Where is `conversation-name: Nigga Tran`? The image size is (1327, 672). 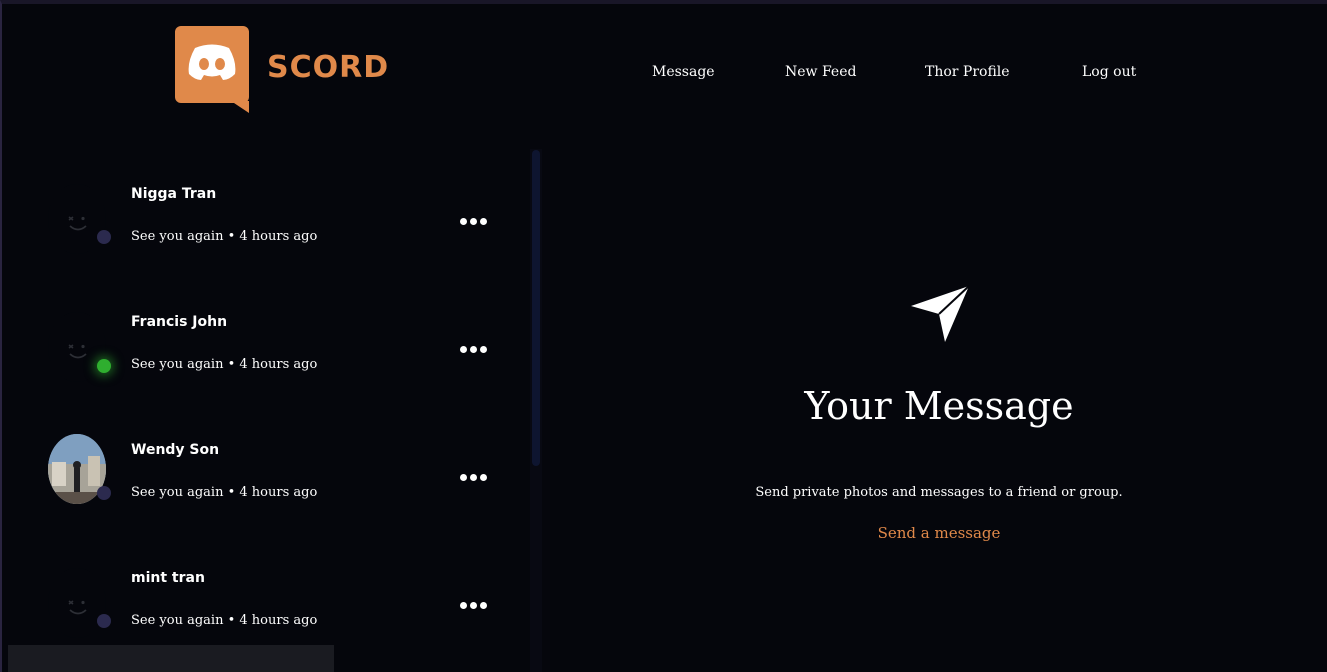
conversation-name: Nigga Tran is located at coordinates (174, 194).